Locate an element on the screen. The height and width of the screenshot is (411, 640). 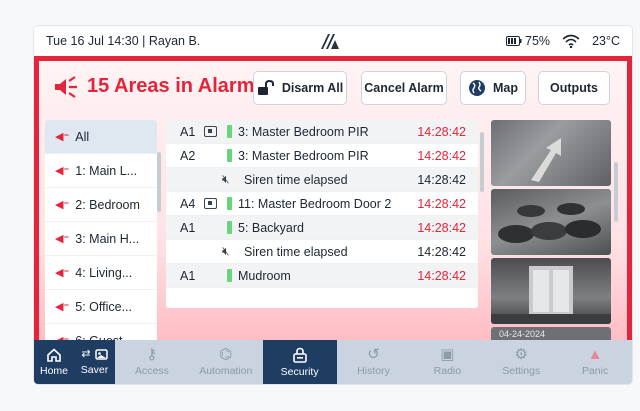
event-row: A2 3: Master Bedroom PIR 14:28:42 is located at coordinates (322, 156).